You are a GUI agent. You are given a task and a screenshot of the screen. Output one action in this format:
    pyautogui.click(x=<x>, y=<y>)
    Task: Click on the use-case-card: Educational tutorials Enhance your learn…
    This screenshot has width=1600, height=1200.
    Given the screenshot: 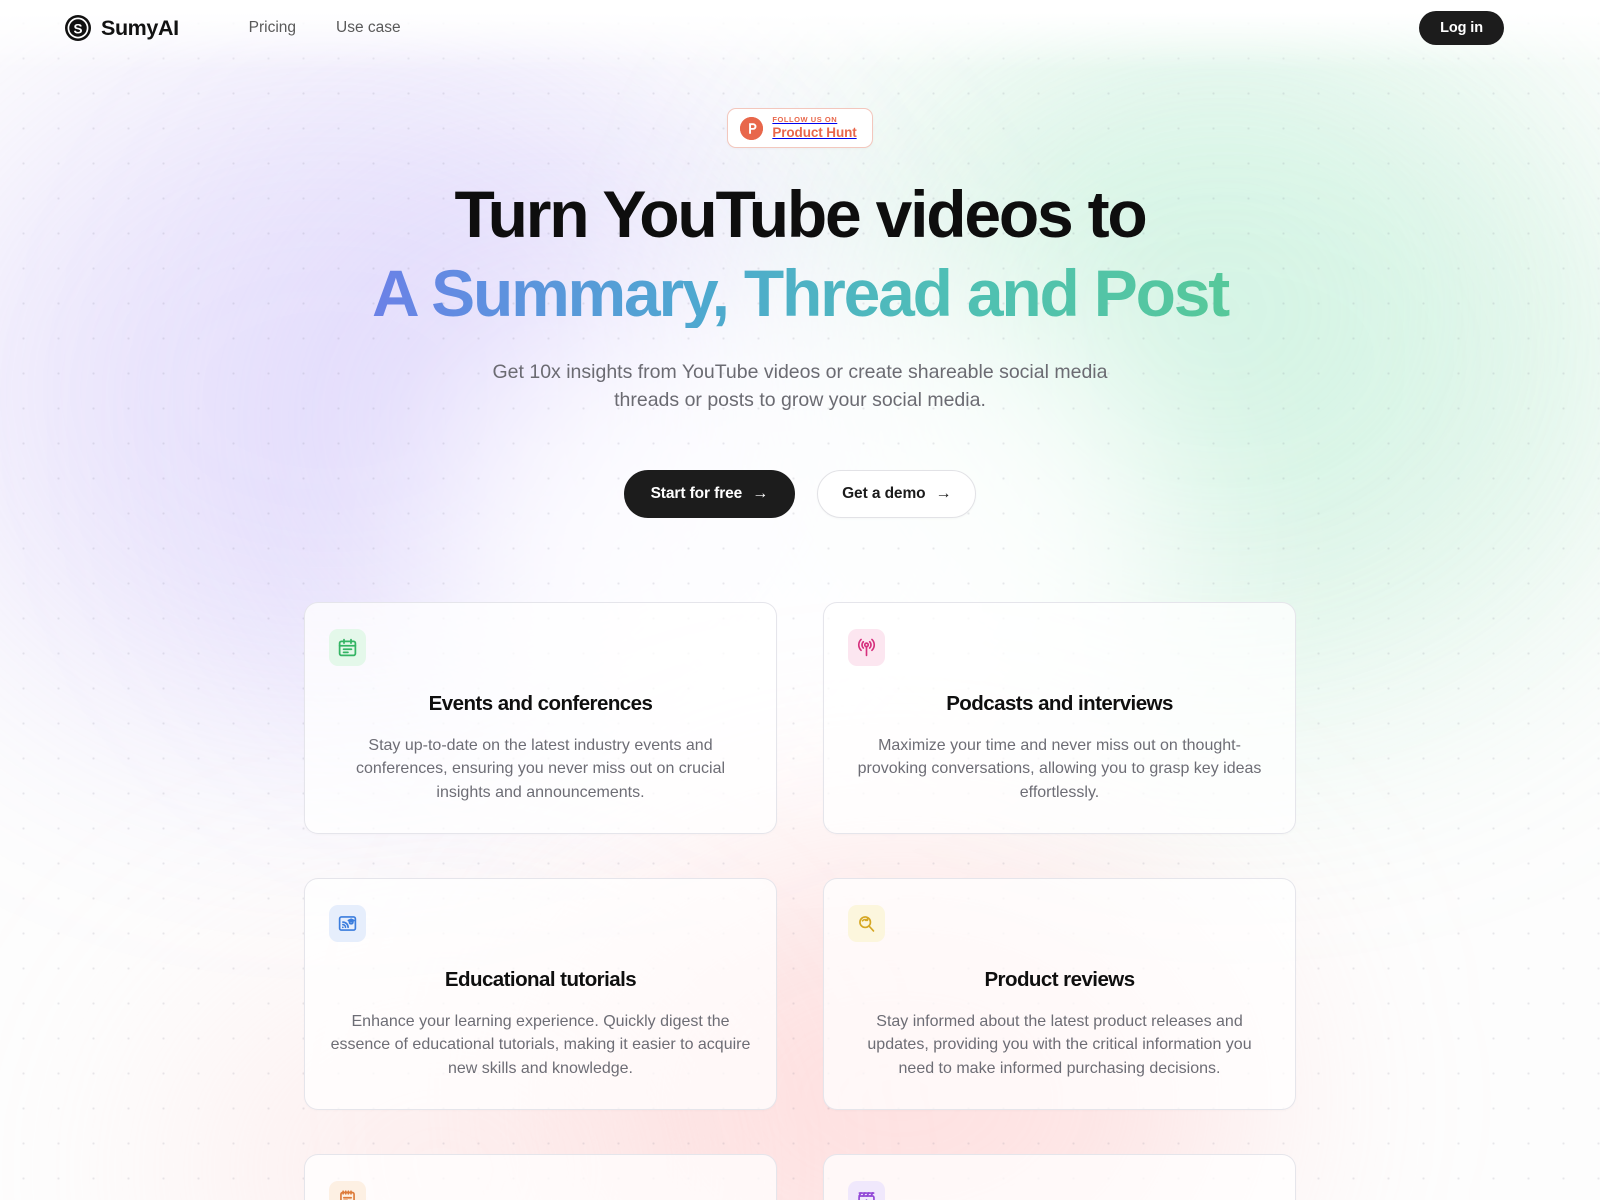 What is the action you would take?
    pyautogui.click(x=540, y=993)
    